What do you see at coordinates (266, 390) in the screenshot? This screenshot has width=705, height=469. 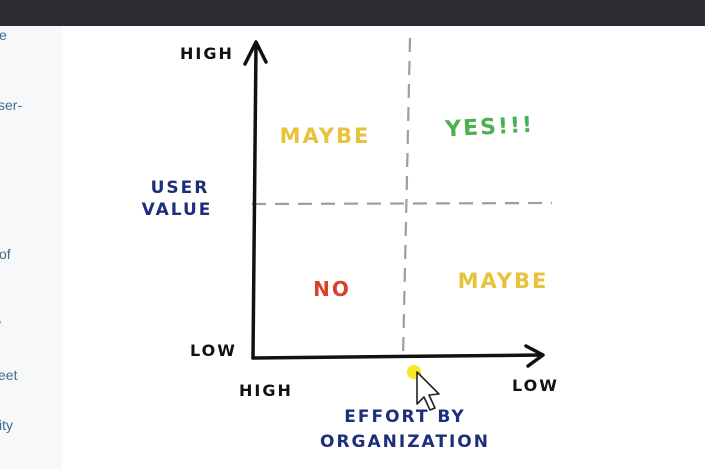 I see `x-axis-high-label: HIGH` at bounding box center [266, 390].